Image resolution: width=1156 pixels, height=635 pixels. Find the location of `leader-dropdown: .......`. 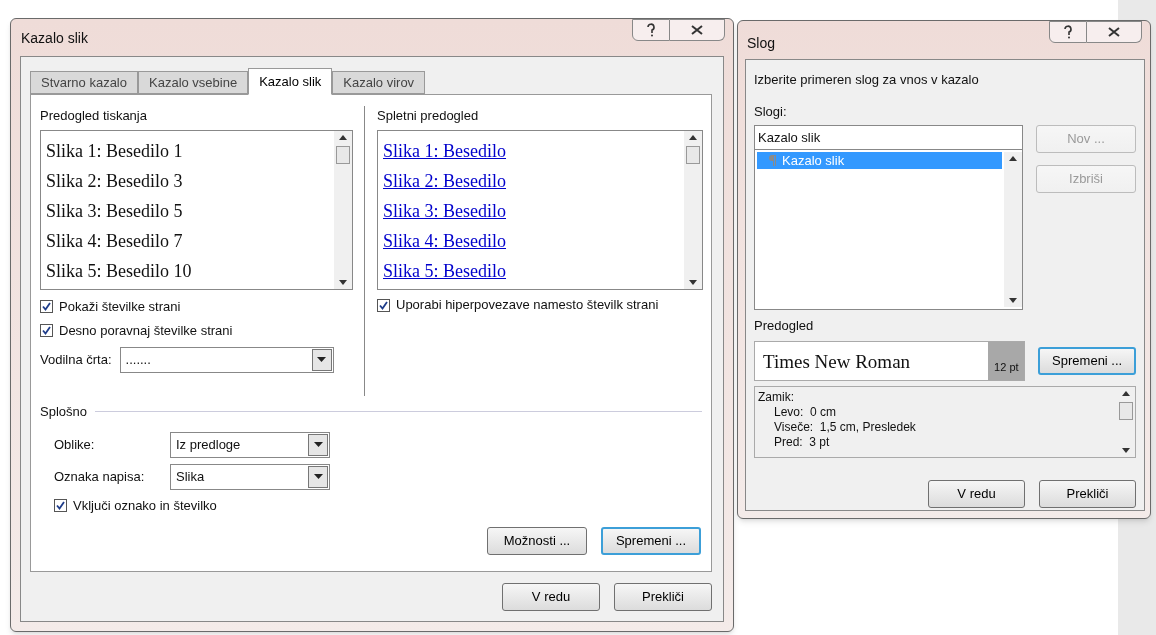

leader-dropdown: ....... is located at coordinates (226, 359).